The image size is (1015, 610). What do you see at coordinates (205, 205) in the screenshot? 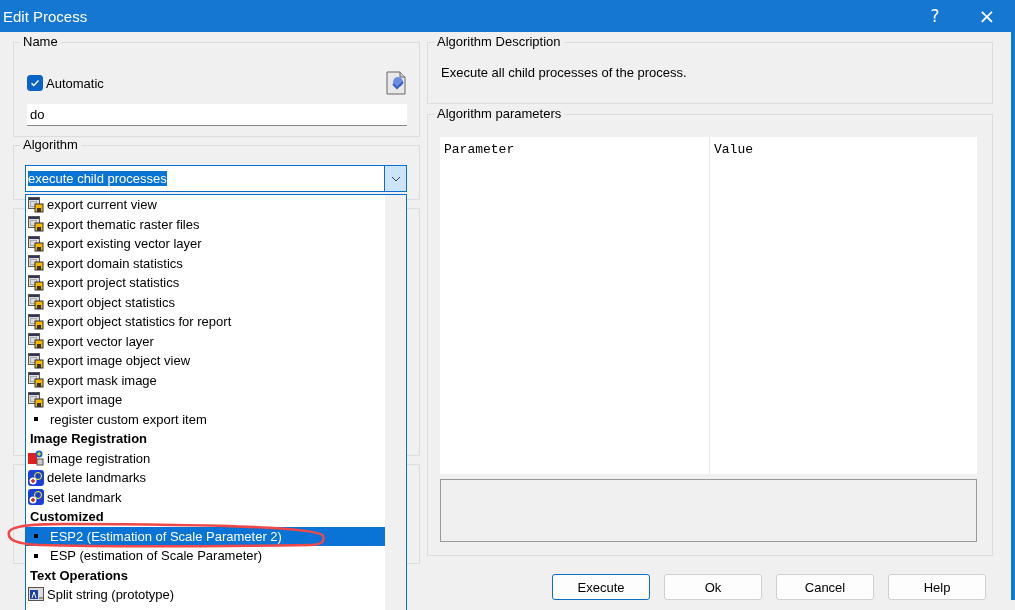
I see `list-item: export current view` at bounding box center [205, 205].